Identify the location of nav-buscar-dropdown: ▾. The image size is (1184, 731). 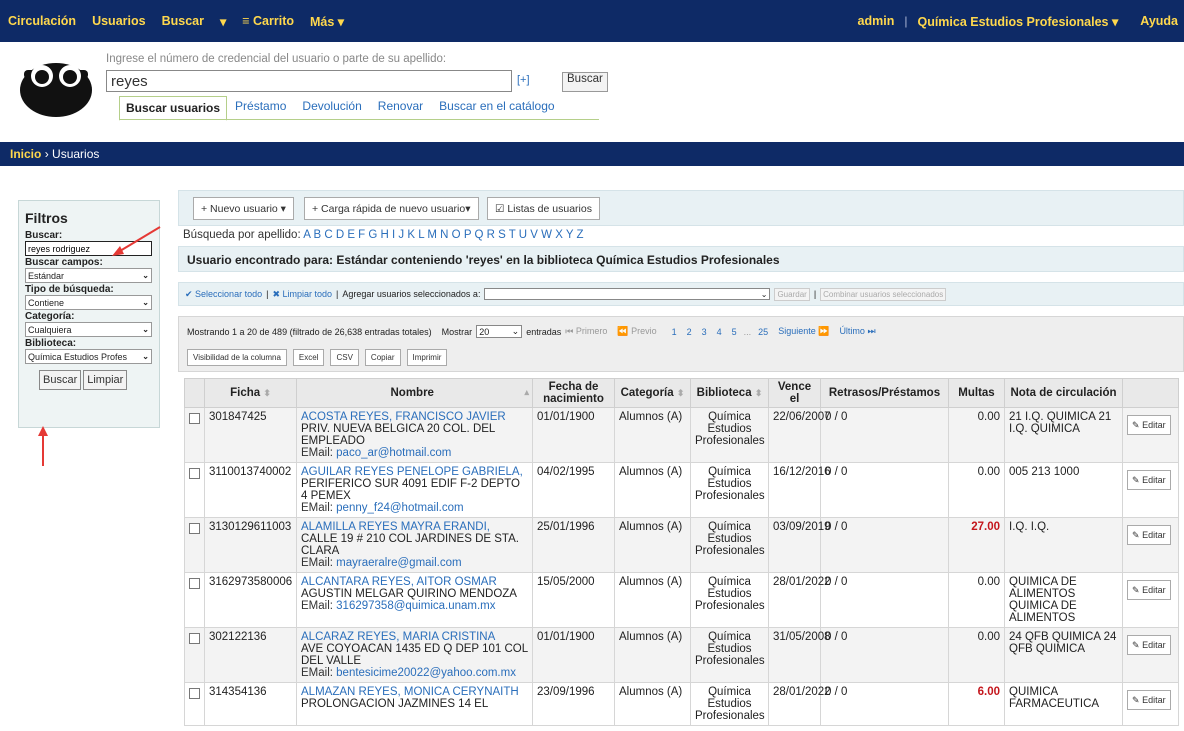
(223, 21).